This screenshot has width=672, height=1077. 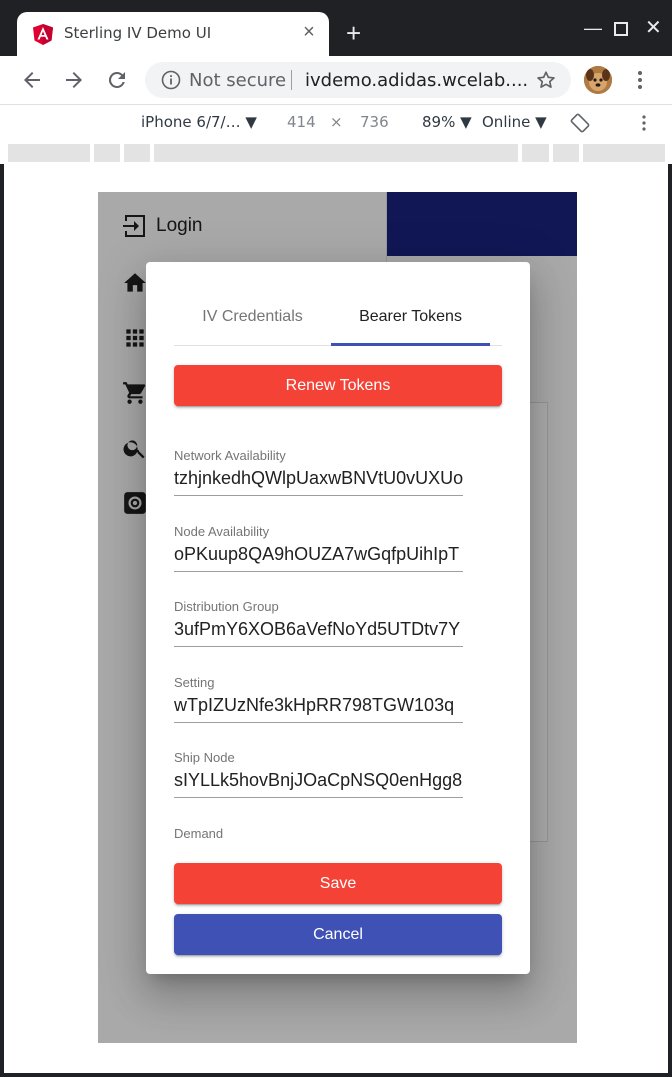 I want to click on device-toolbar-more-icon, so click(x=644, y=123).